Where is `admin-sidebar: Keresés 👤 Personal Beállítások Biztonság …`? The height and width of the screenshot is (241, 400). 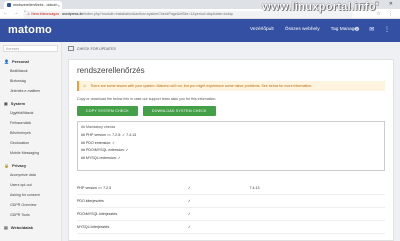 admin-sidebar: Keresés 👤 Personal Beállítások Biztonság … is located at coordinates (31, 141).